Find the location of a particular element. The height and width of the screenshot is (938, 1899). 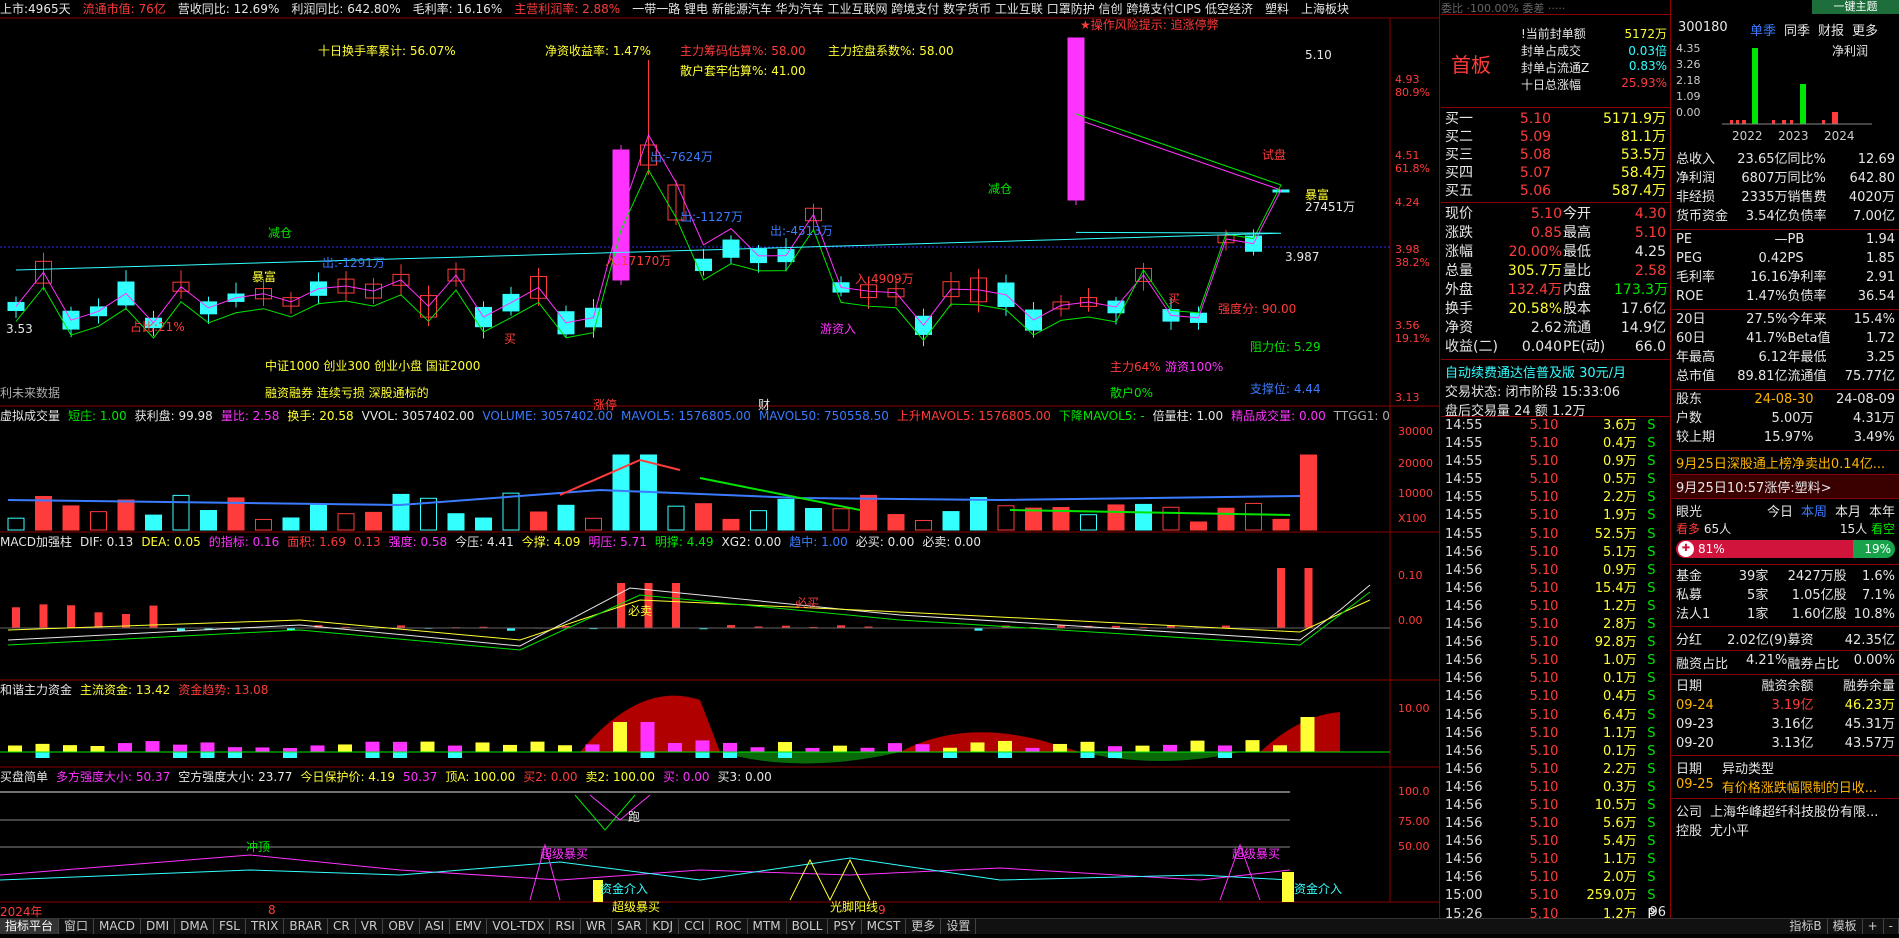

eye-tab-2: 本月 is located at coordinates (1848, 510).